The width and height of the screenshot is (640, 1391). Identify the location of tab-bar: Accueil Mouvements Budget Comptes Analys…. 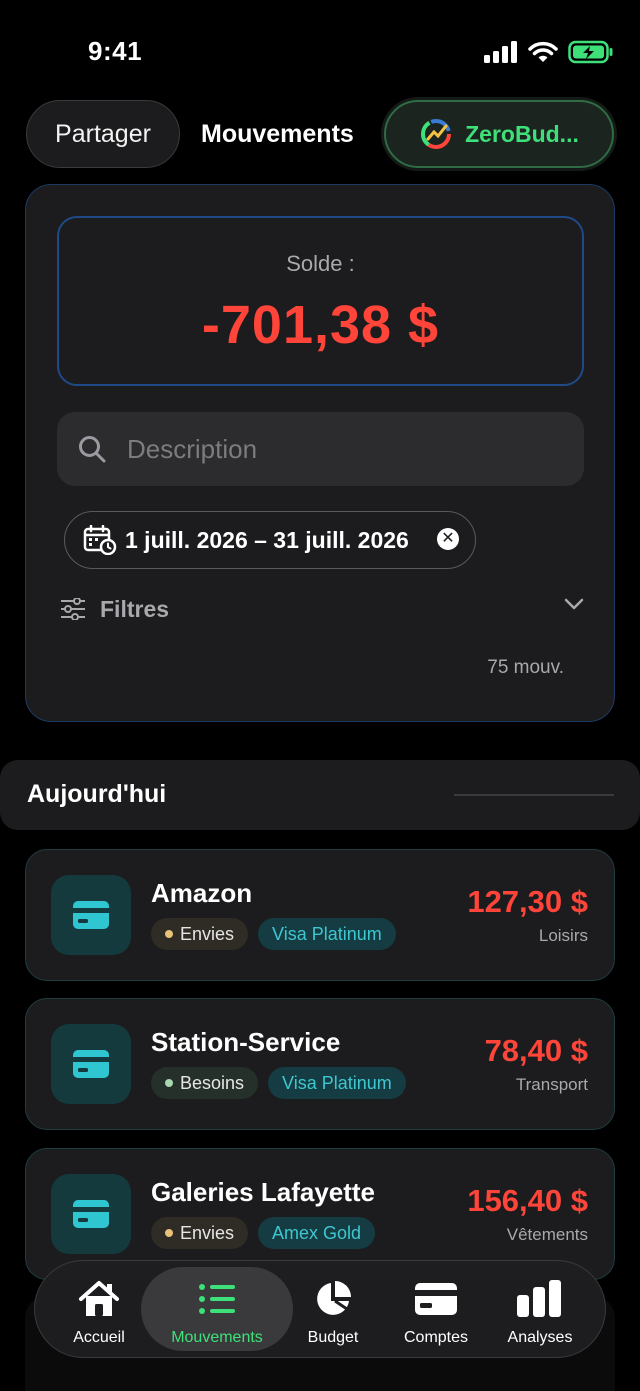
(320, 1309).